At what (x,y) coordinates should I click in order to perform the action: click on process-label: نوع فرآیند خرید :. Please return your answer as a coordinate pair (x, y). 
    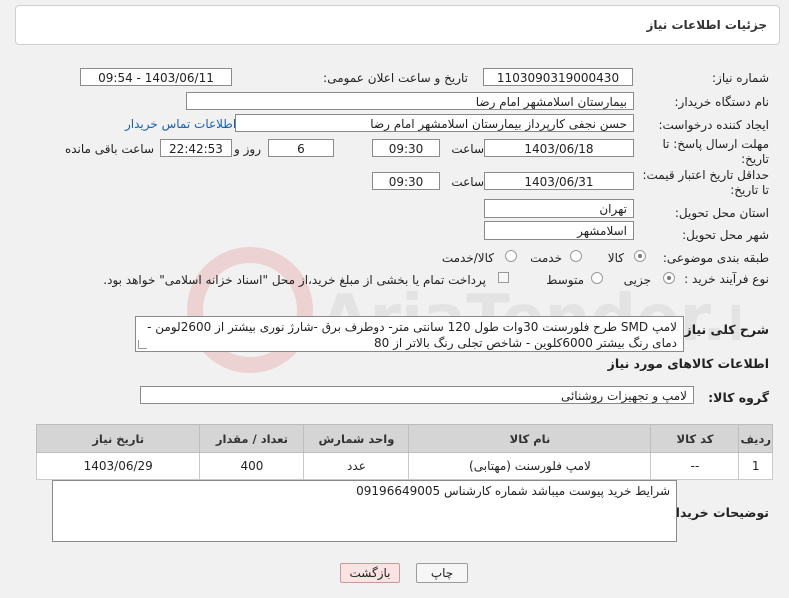
    Looking at the image, I should click on (726, 279).